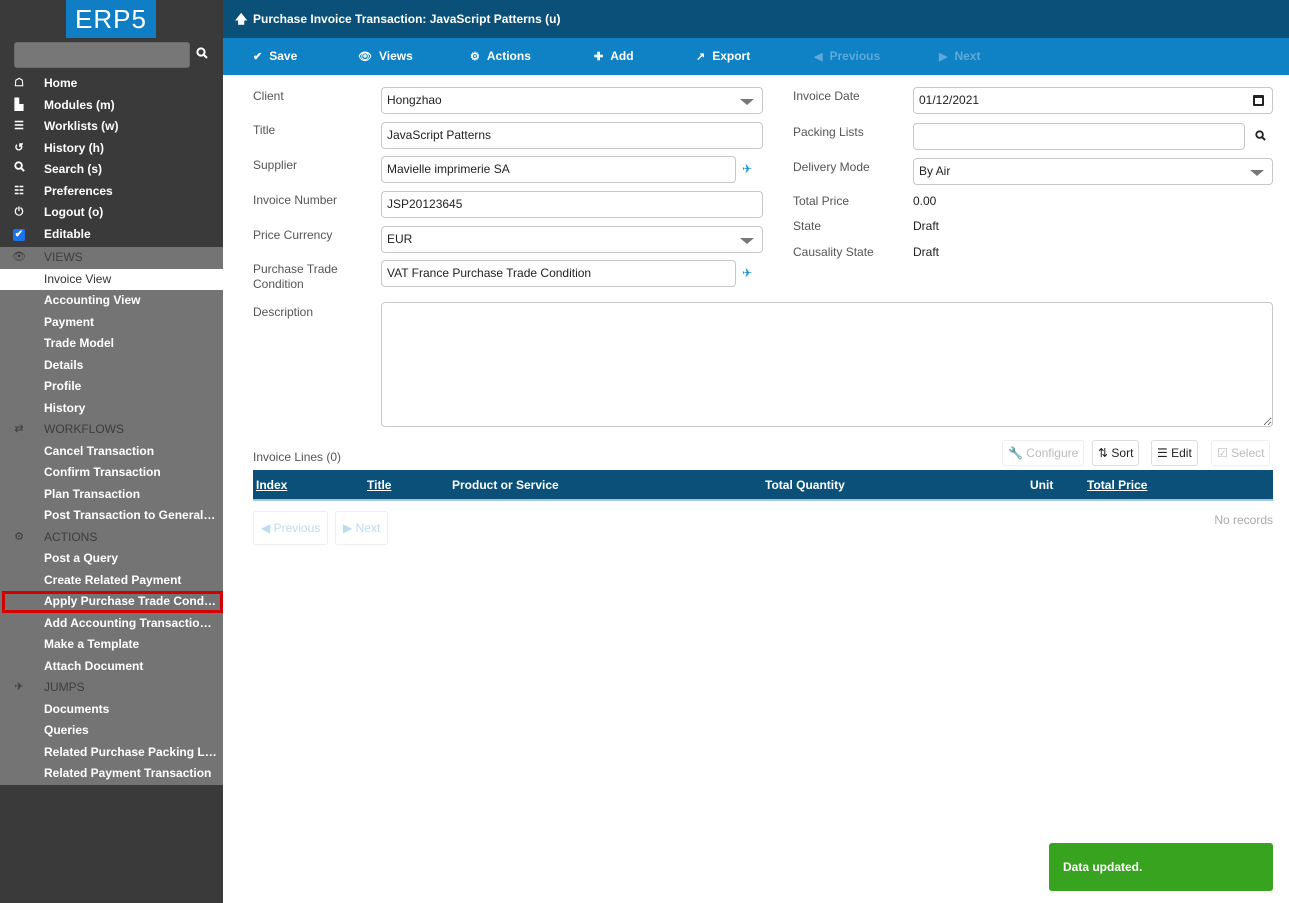 The image size is (1289, 903). Describe the element at coordinates (1258, 100) in the screenshot. I see `calendar-icon` at that location.